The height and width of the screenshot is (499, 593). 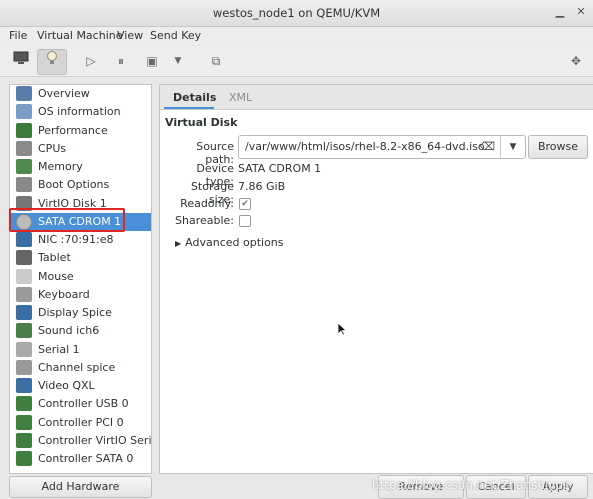 What do you see at coordinates (64, 294) in the screenshot?
I see `sidebar-item-label: Keyboard` at bounding box center [64, 294].